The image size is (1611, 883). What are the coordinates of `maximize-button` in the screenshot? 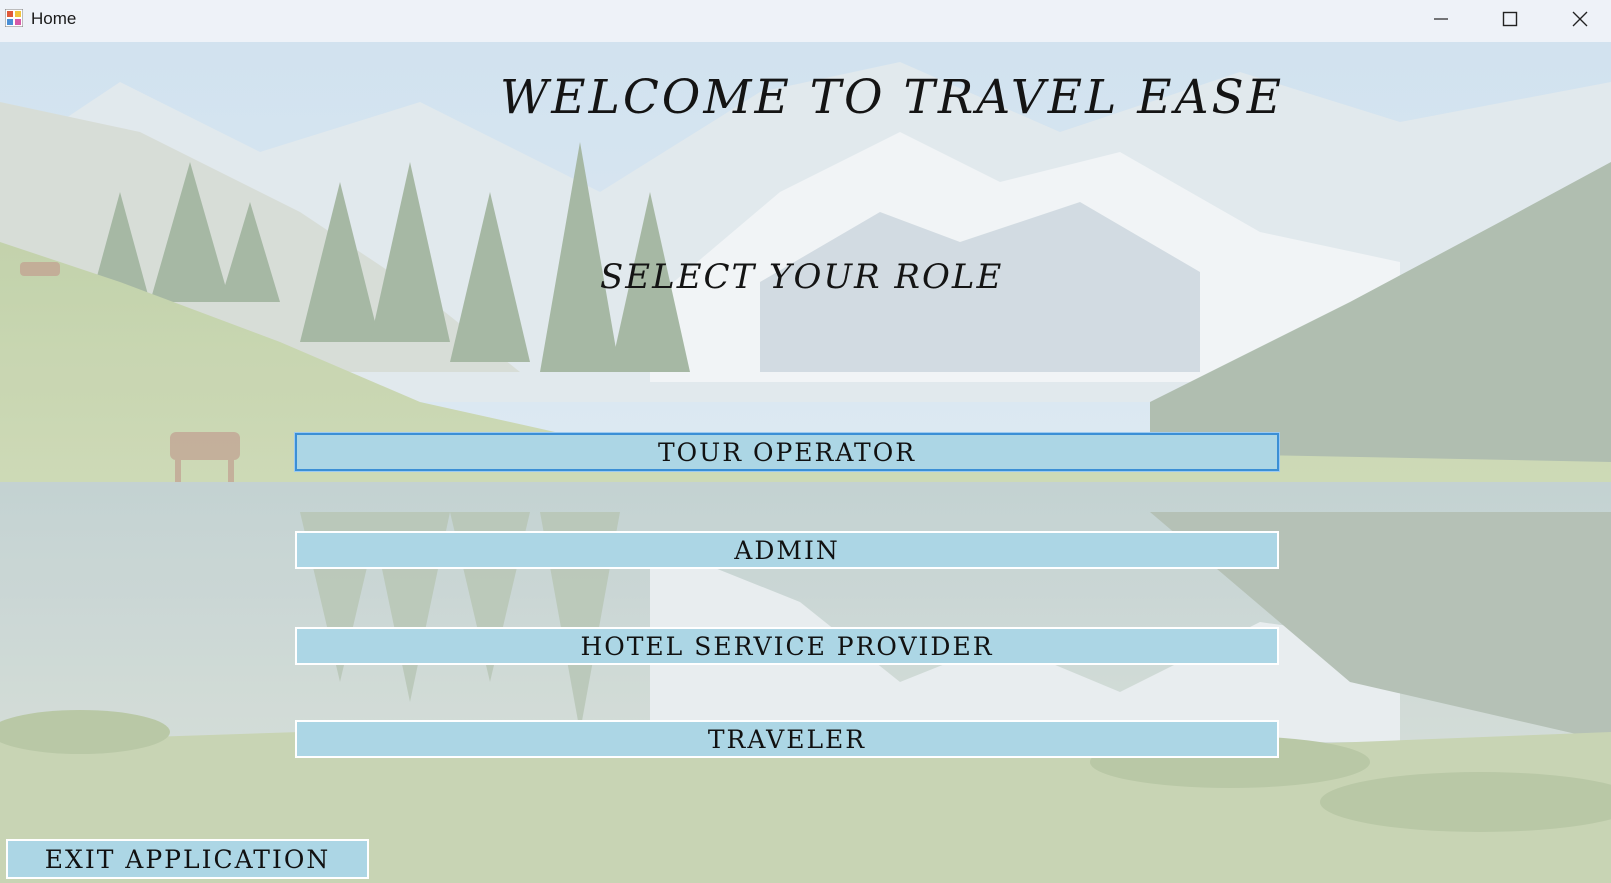 It's located at (1509, 19).